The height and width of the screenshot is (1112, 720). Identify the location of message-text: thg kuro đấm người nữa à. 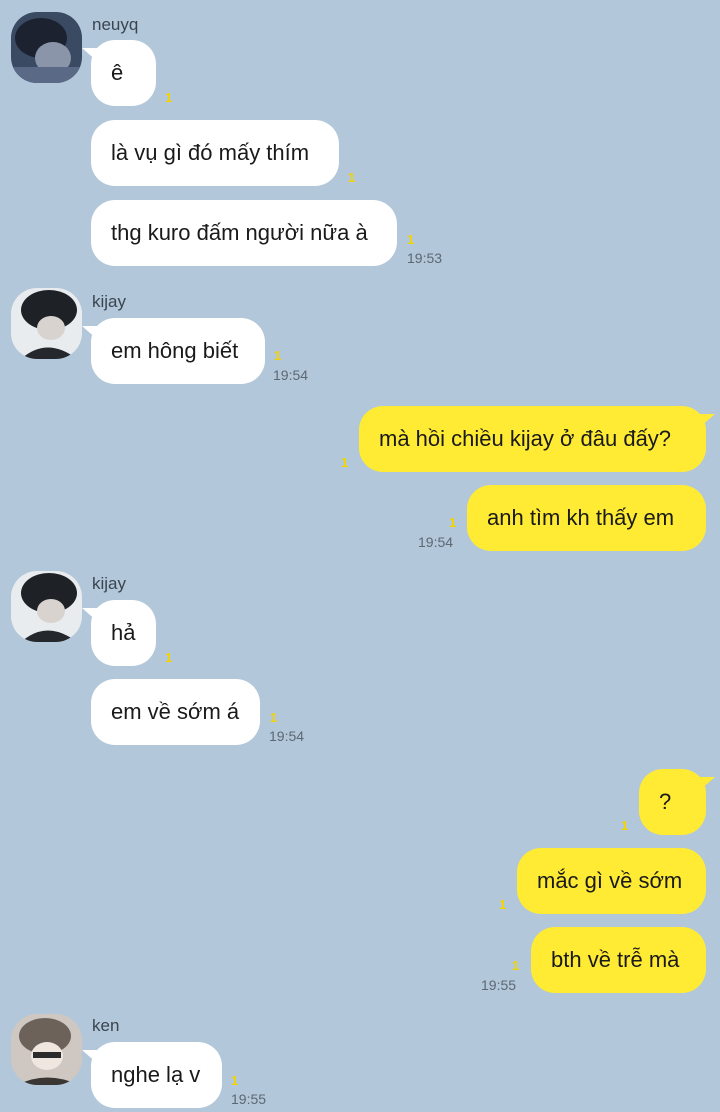
(239, 232).